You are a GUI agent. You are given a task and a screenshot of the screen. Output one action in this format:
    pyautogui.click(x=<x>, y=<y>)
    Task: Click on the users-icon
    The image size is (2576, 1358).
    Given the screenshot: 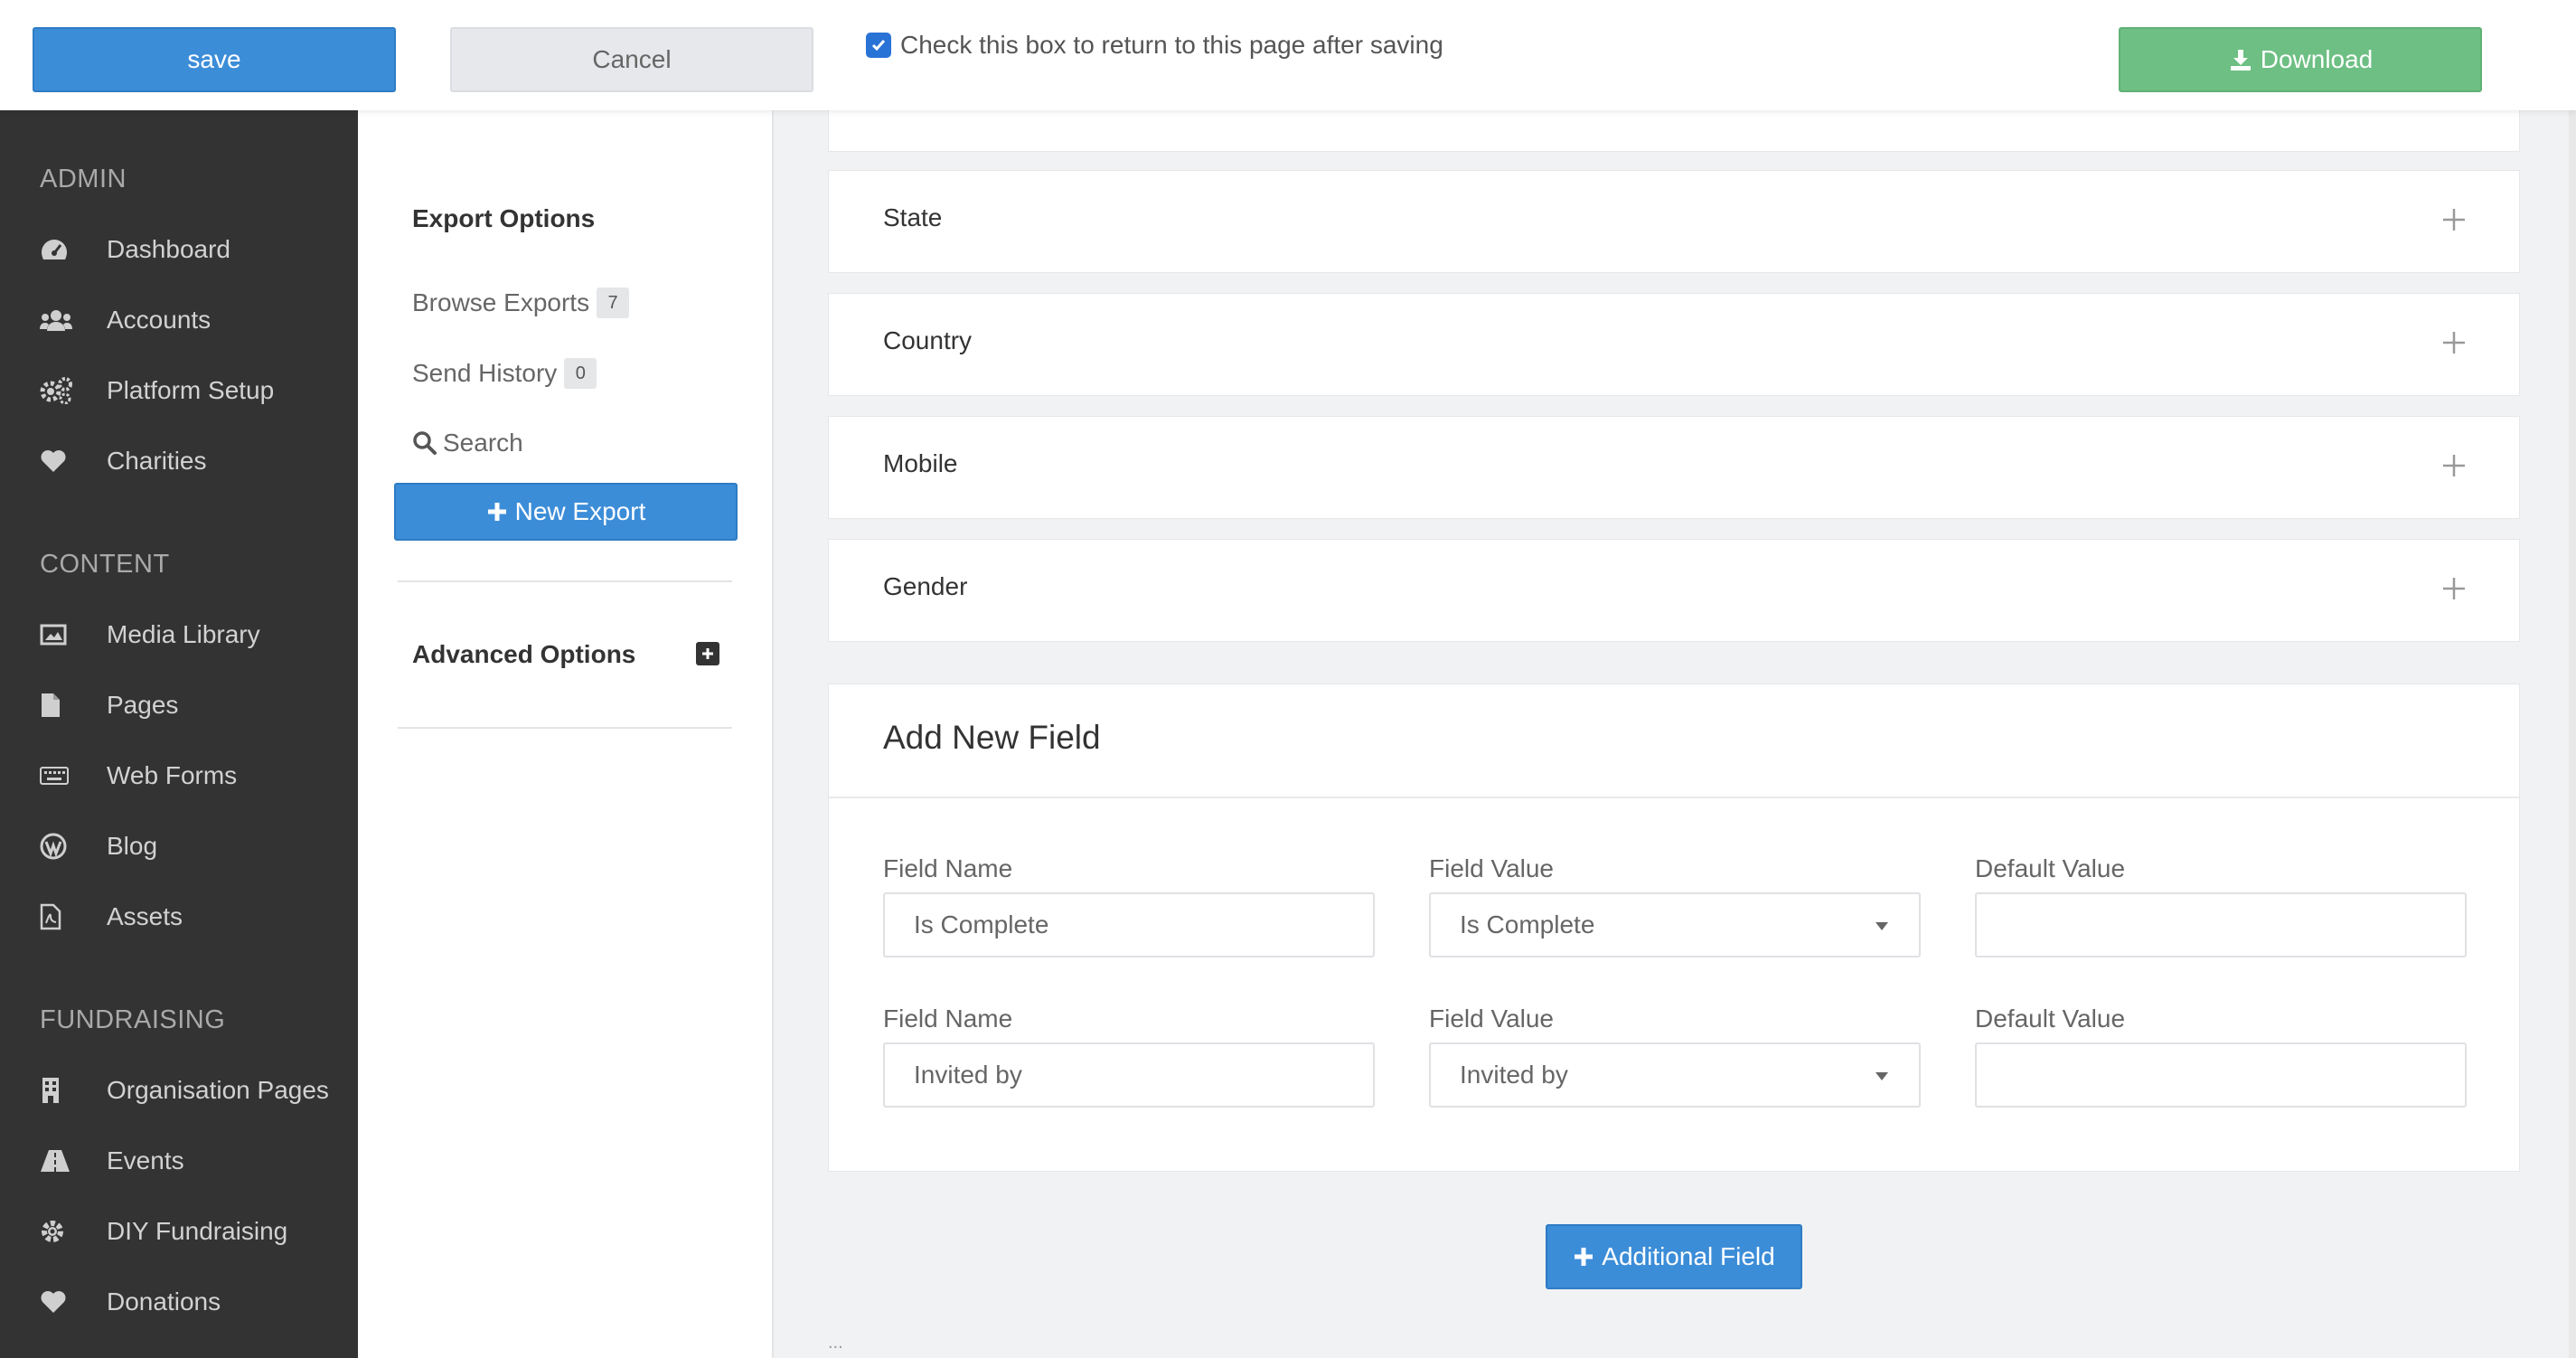 What is the action you would take?
    pyautogui.click(x=56, y=321)
    